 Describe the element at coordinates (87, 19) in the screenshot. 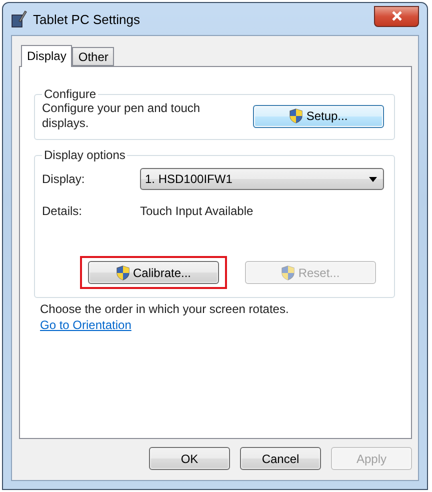

I see `window-title: Tablet PC Settings` at that location.